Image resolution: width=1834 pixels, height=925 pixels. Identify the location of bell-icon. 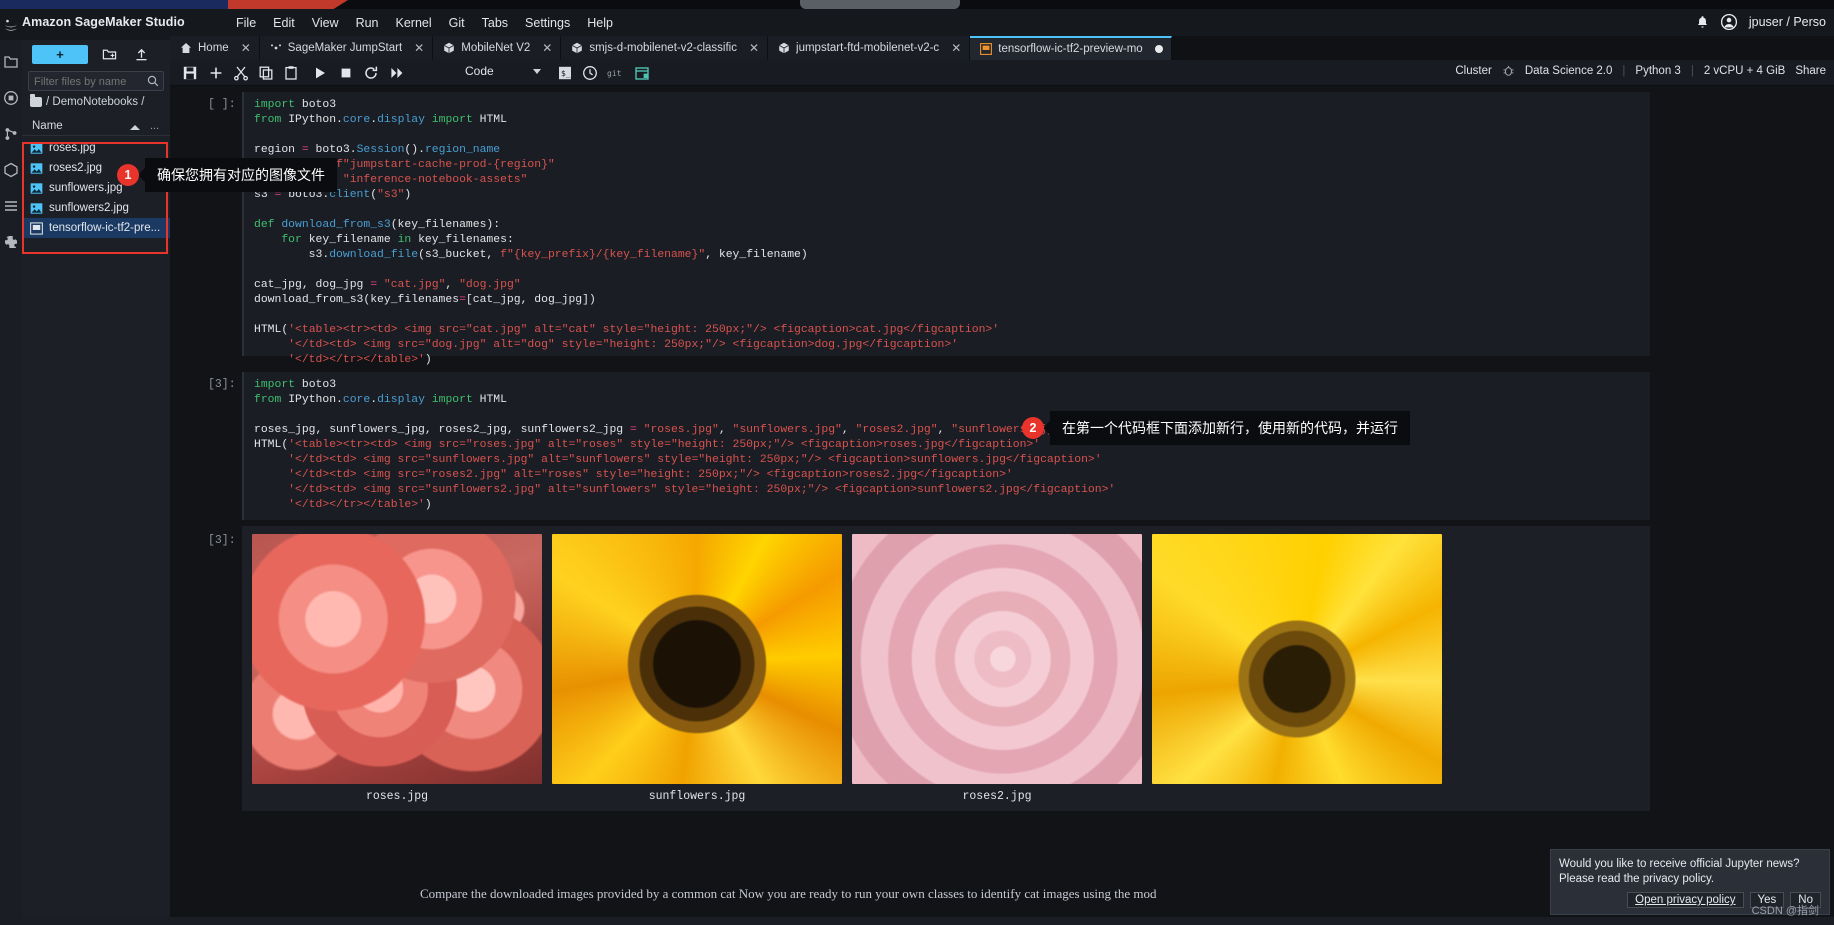
(1702, 22).